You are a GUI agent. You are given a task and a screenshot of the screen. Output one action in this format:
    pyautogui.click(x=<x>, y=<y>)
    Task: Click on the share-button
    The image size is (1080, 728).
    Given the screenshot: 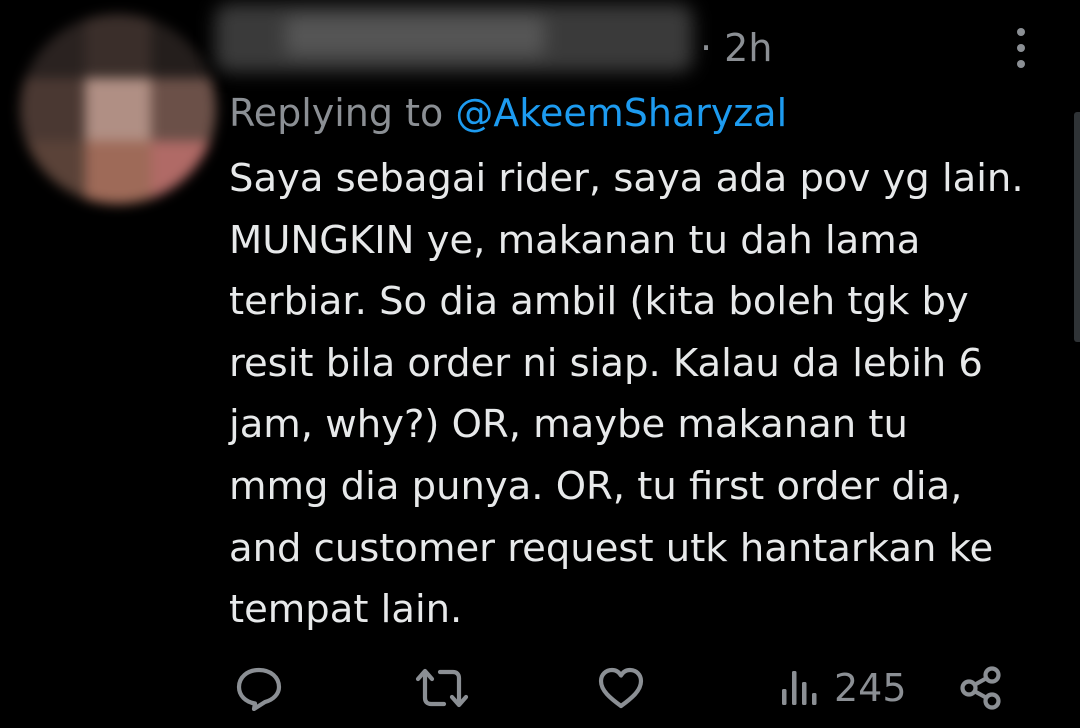 What is the action you would take?
    pyautogui.click(x=981, y=688)
    